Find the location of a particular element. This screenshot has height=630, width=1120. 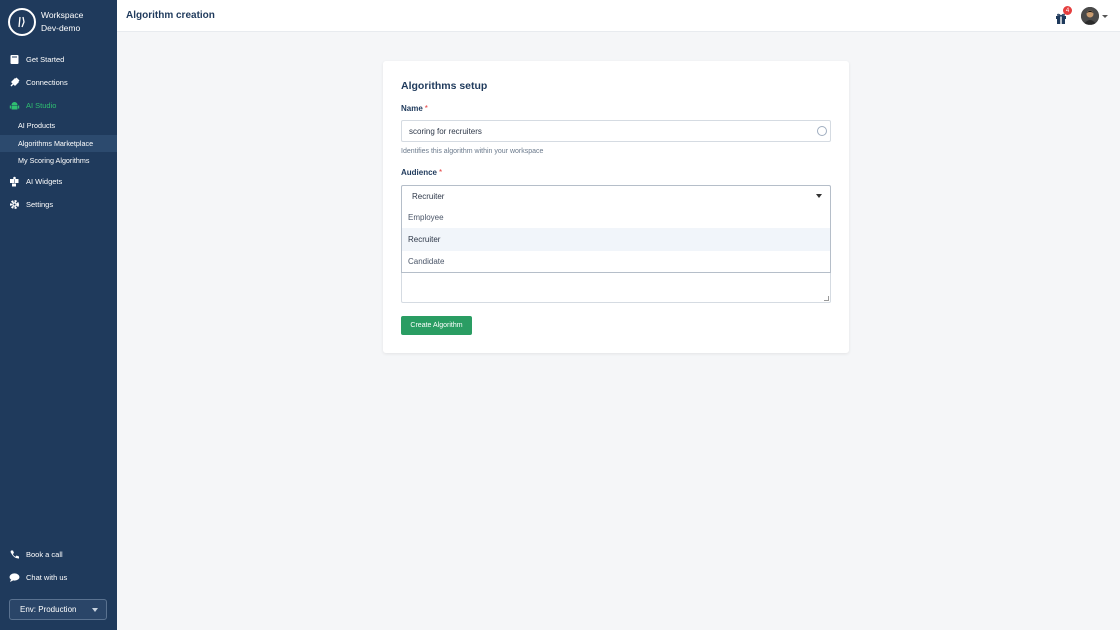

sub-item-my-scoring-algorithms: My Scoring Algorithms is located at coordinates (58, 160).